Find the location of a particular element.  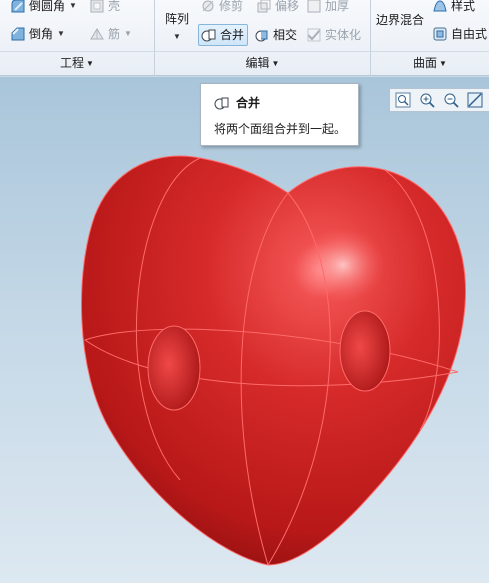

tooltip-description: 将两个面组合并到一起。 is located at coordinates (280, 129).